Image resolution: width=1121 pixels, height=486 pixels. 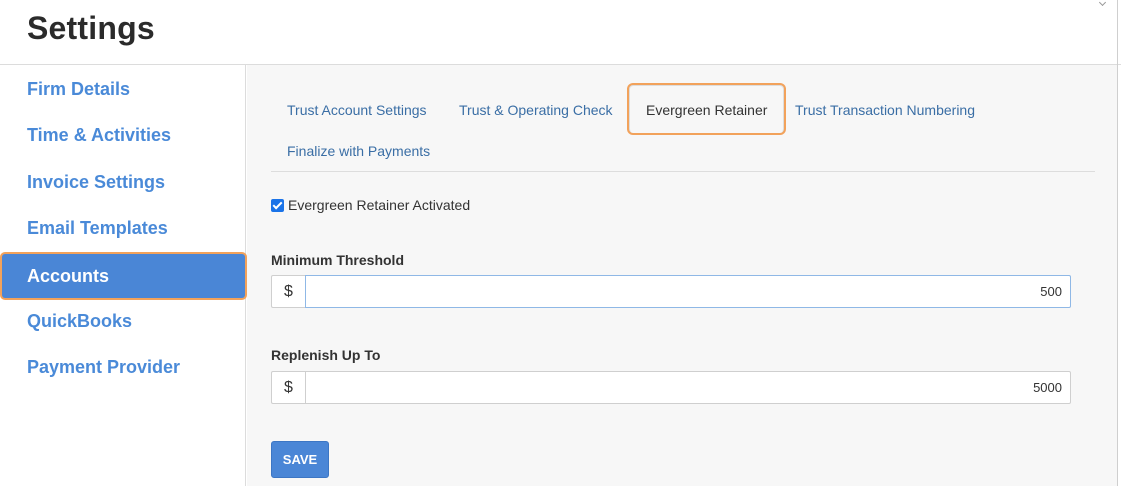 I want to click on tab-evergreen-retainer: Evergreen Retainer, so click(x=707, y=109).